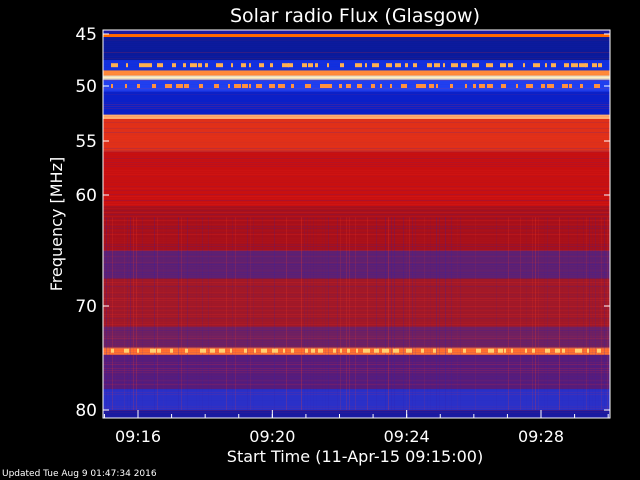 The width and height of the screenshot is (640, 480). I want to click on updated-timestamp: Updated Tue Aug 9 01:47:34 2016, so click(79, 474).